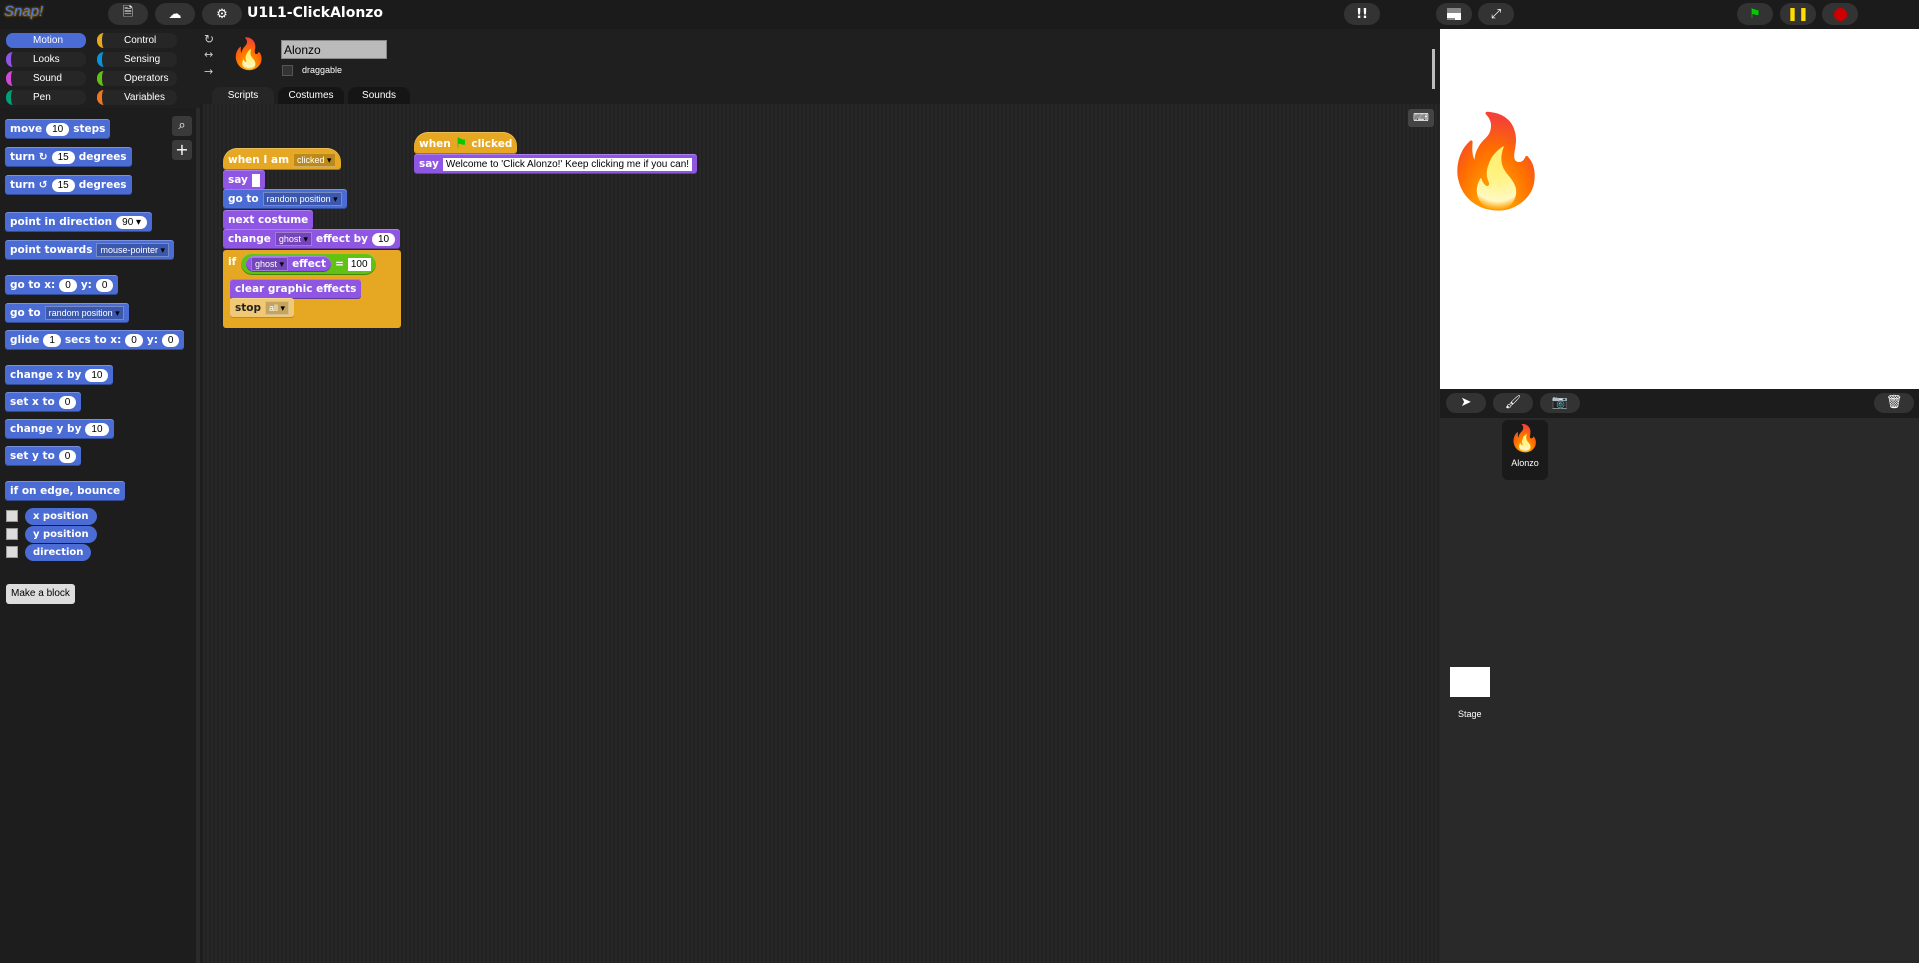 Image resolution: width=1919 pixels, height=963 pixels. I want to click on palette-block: set y to 0, so click(43, 456).